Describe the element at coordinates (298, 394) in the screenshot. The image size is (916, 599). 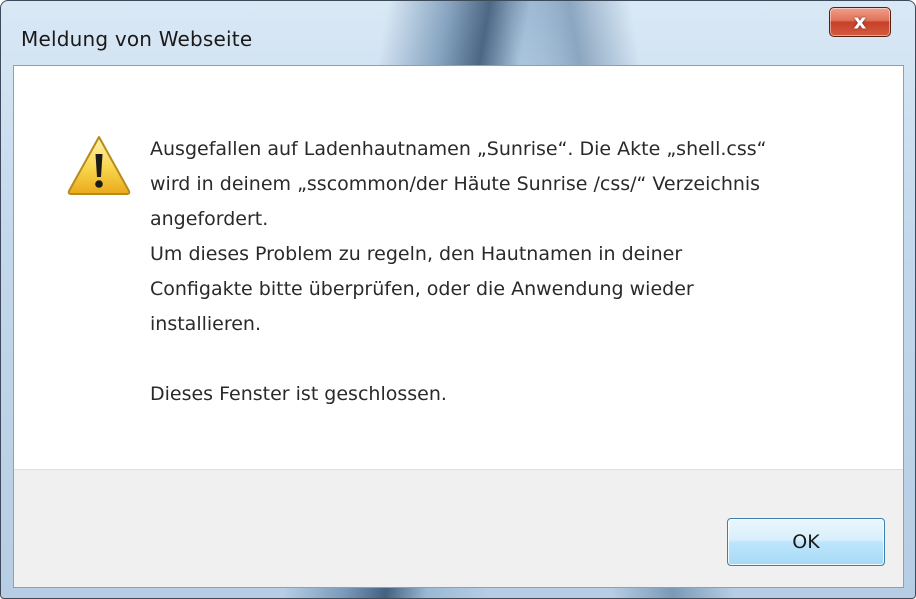
I see `closing-line: Dieses Fenster ist geschlossen.` at that location.